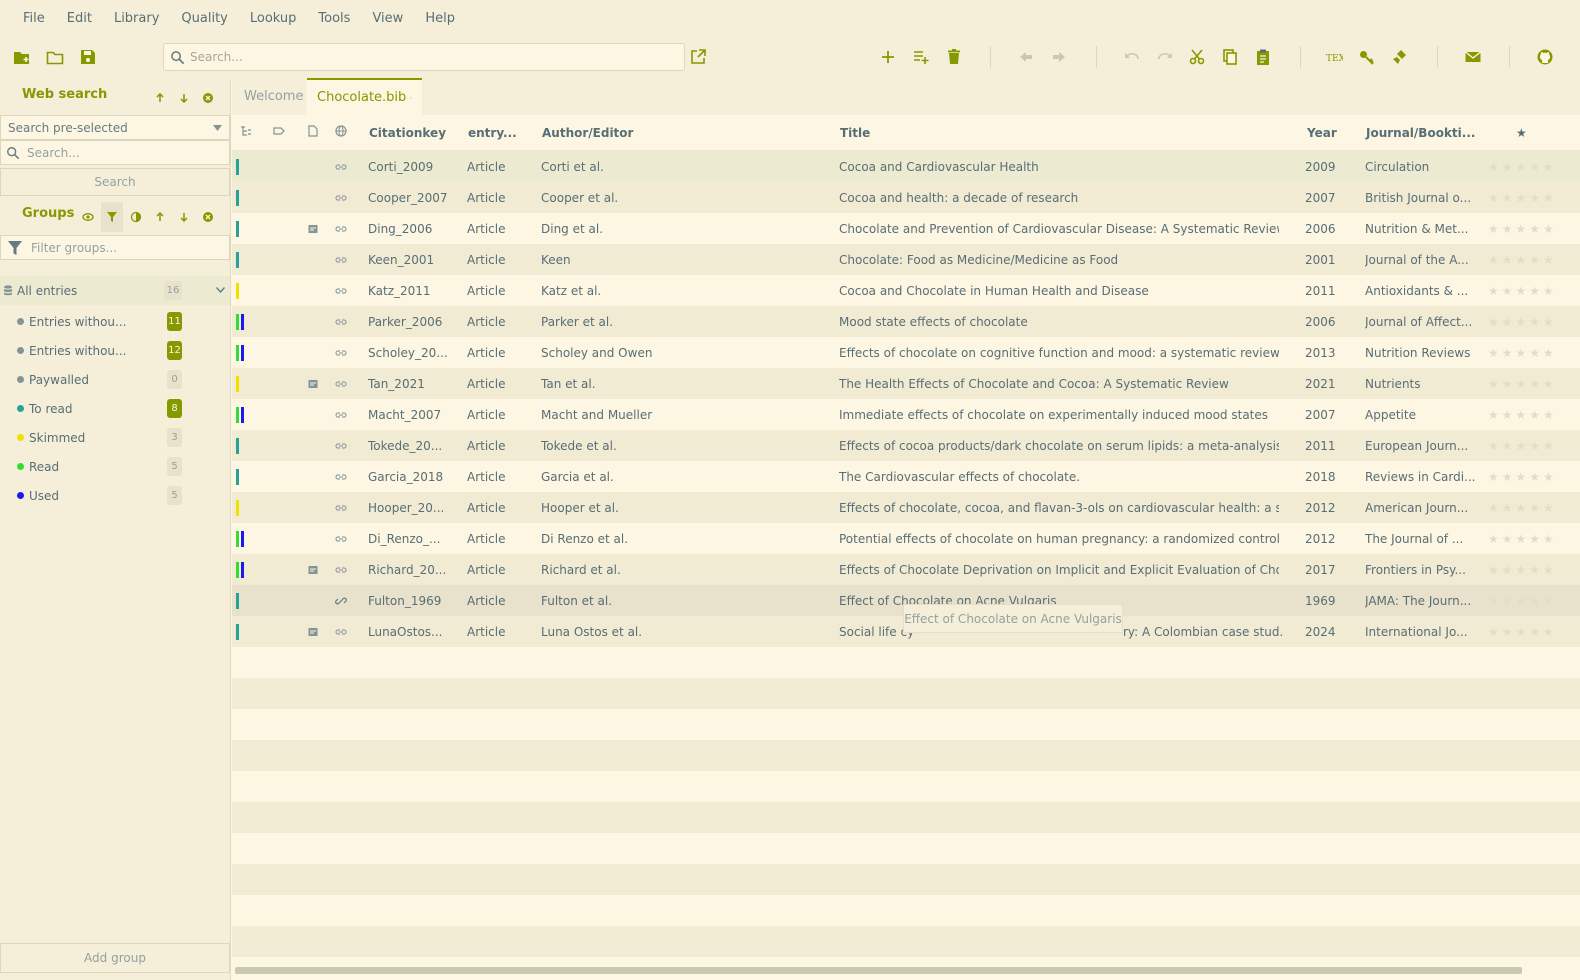 Image resolution: width=1580 pixels, height=980 pixels. What do you see at coordinates (273, 96) in the screenshot?
I see `tab-welcome: Welcome` at bounding box center [273, 96].